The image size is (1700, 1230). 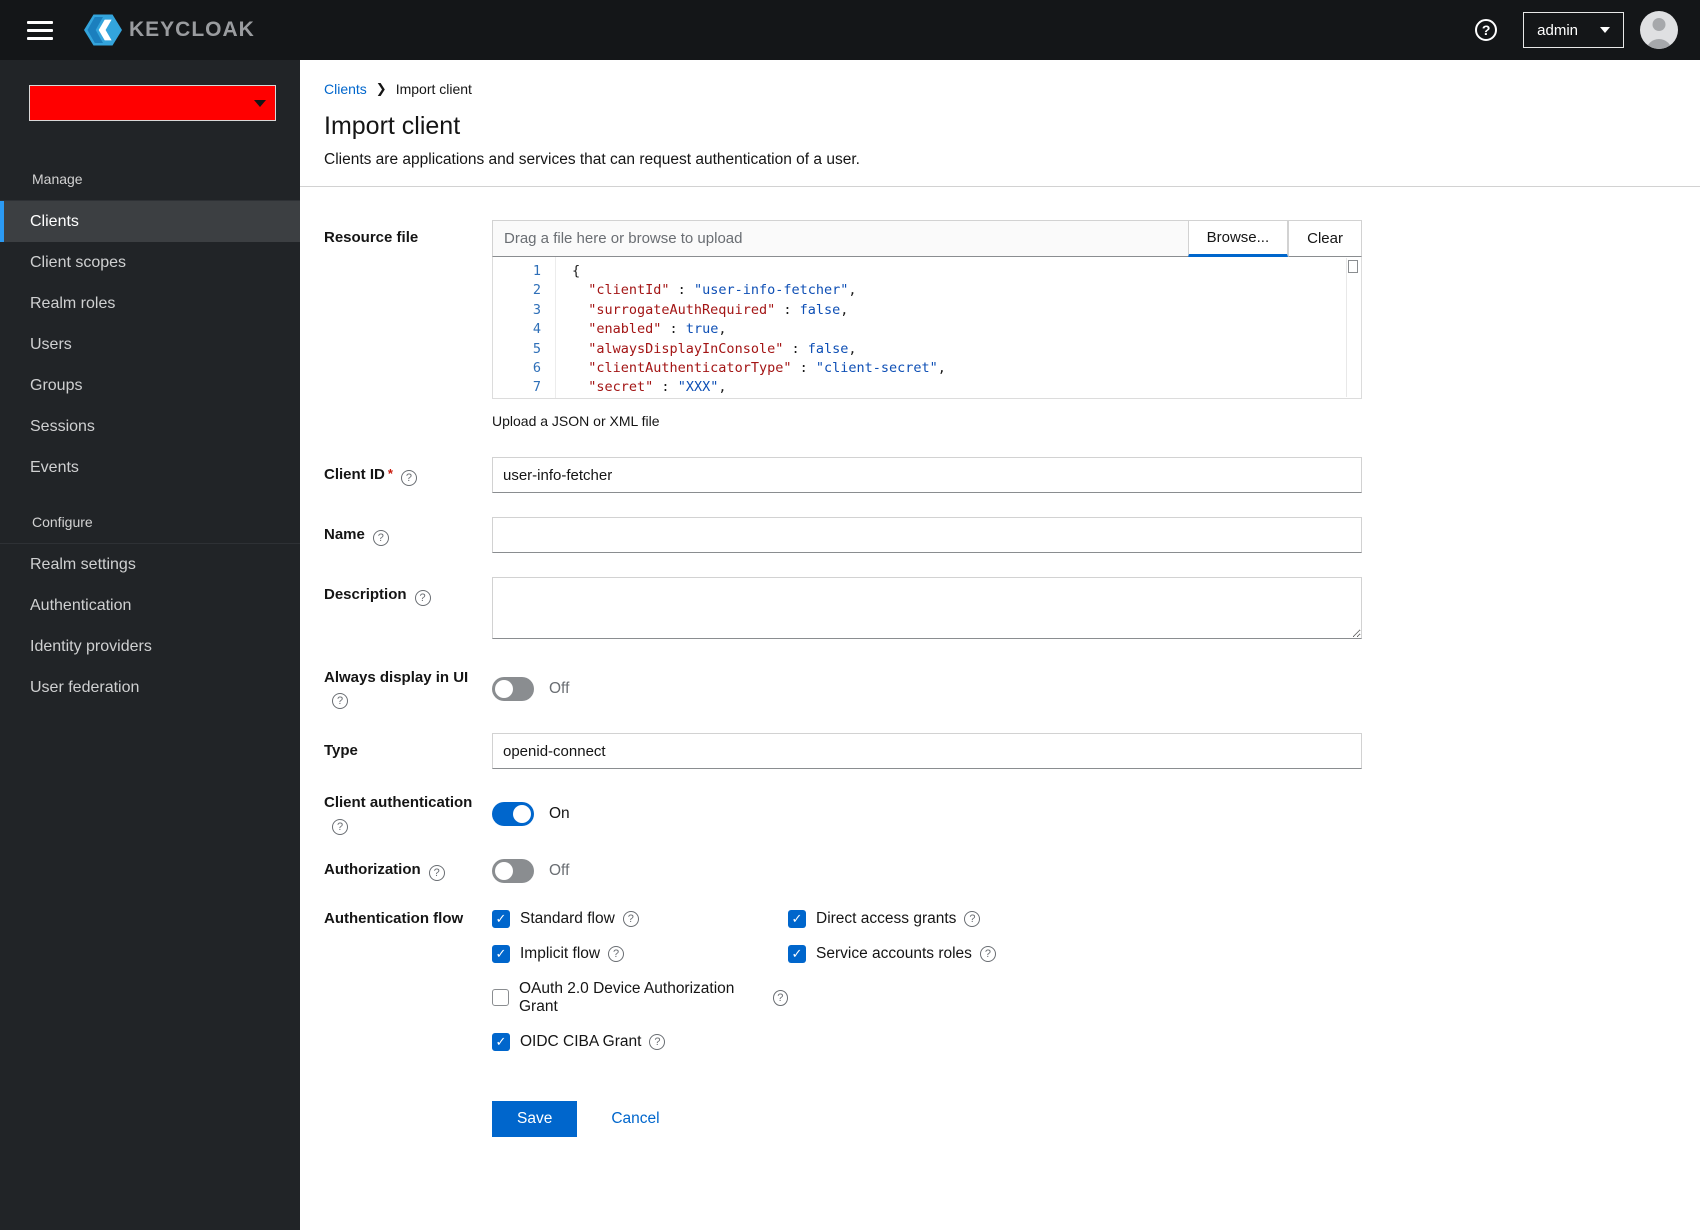 I want to click on clear-button: Clear, so click(x=1325, y=238).